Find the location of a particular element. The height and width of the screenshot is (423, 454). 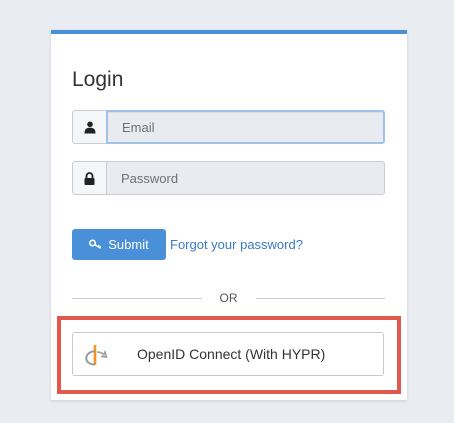

page-title: Login is located at coordinates (98, 79).